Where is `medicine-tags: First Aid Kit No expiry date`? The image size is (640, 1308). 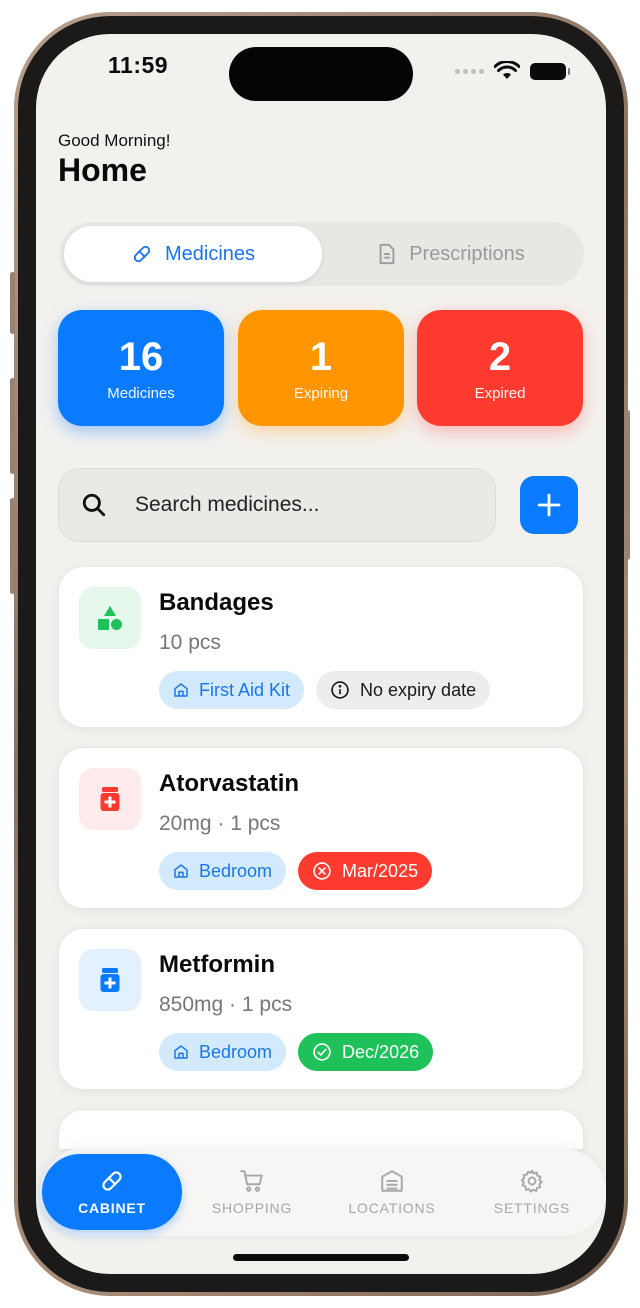 medicine-tags: First Aid Kit No expiry date is located at coordinates (325, 690).